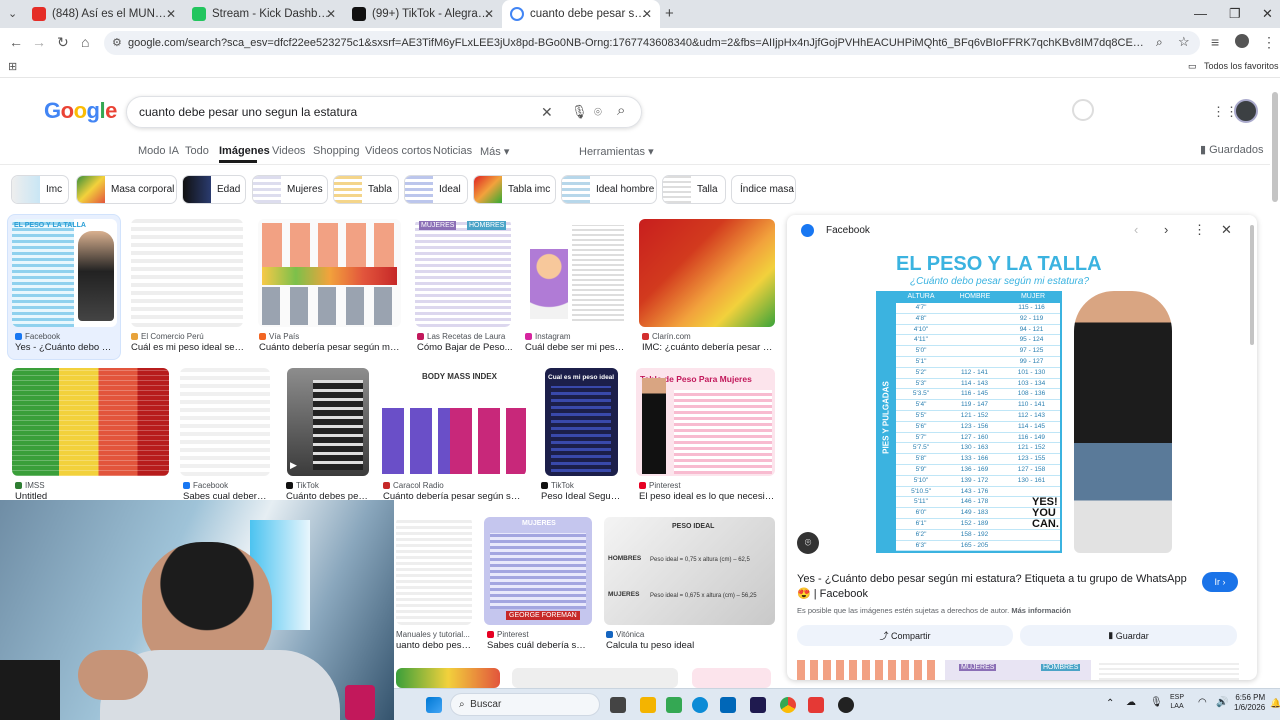 This screenshot has height=720, width=1280. What do you see at coordinates (648, 705) in the screenshot?
I see `file-explorer-icon` at bounding box center [648, 705].